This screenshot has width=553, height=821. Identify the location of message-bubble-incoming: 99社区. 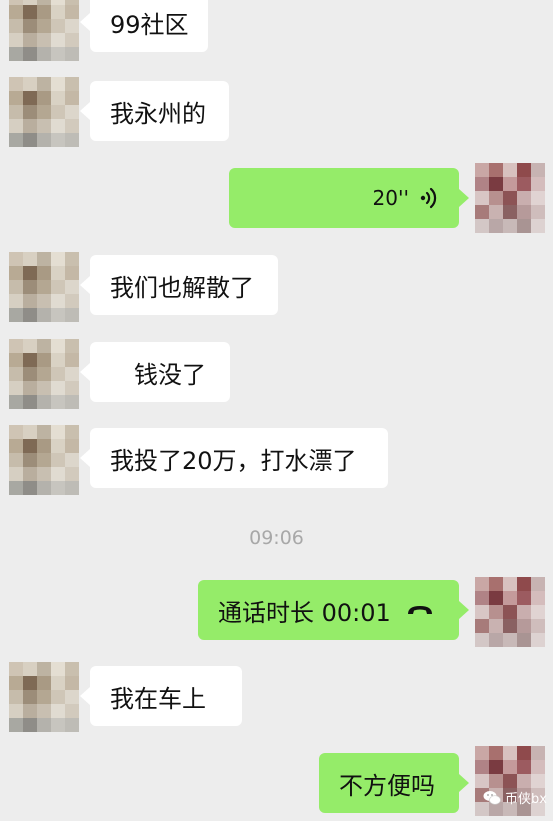
(144, 26).